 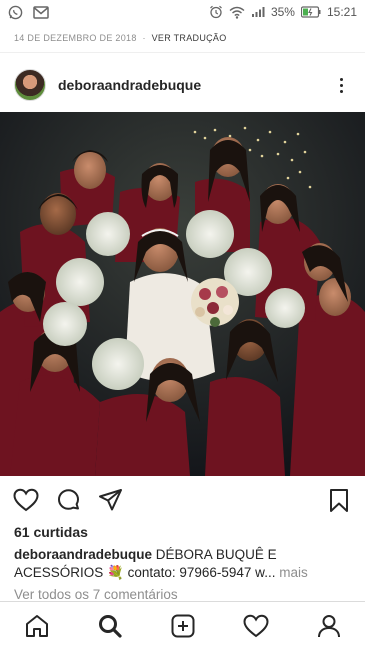 I want to click on nav-activity, so click(x=256, y=626).